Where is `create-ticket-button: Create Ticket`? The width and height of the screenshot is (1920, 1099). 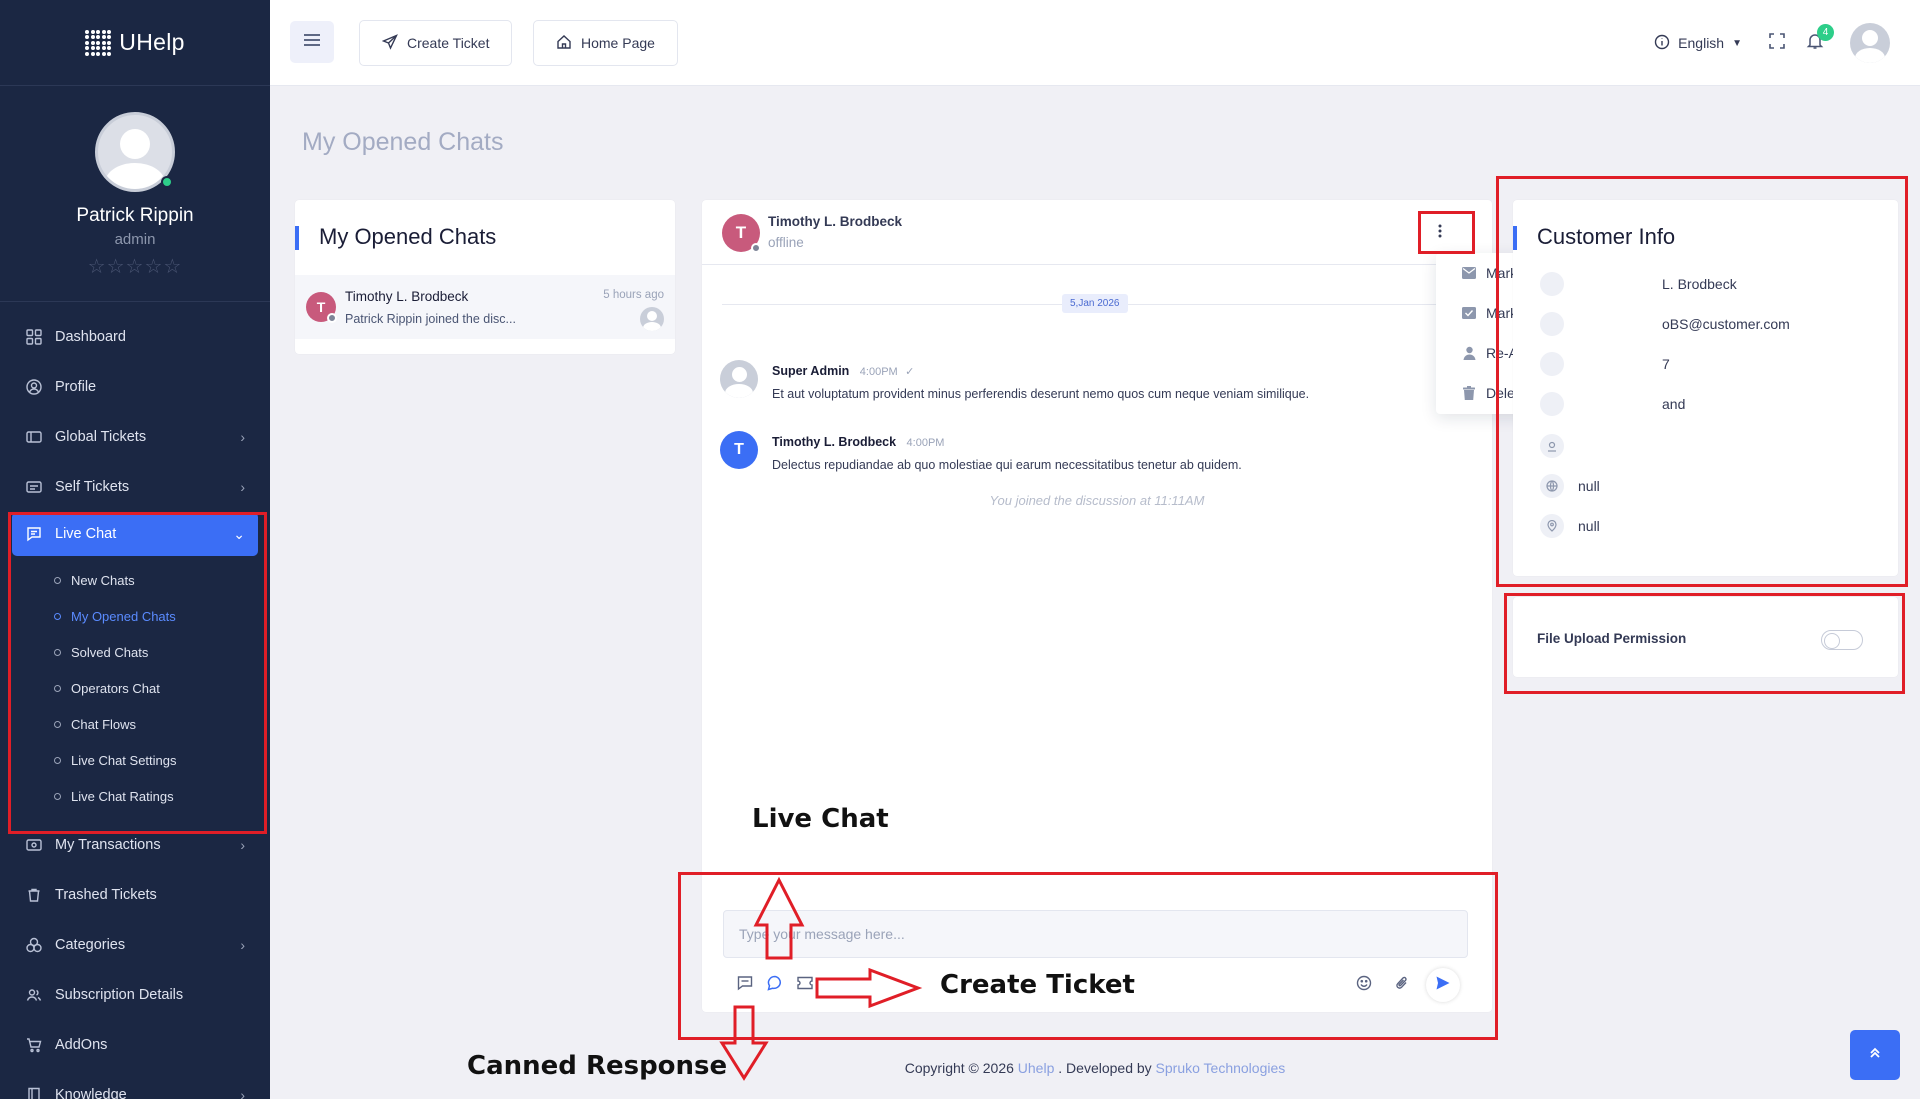 create-ticket-button: Create Ticket is located at coordinates (436, 43).